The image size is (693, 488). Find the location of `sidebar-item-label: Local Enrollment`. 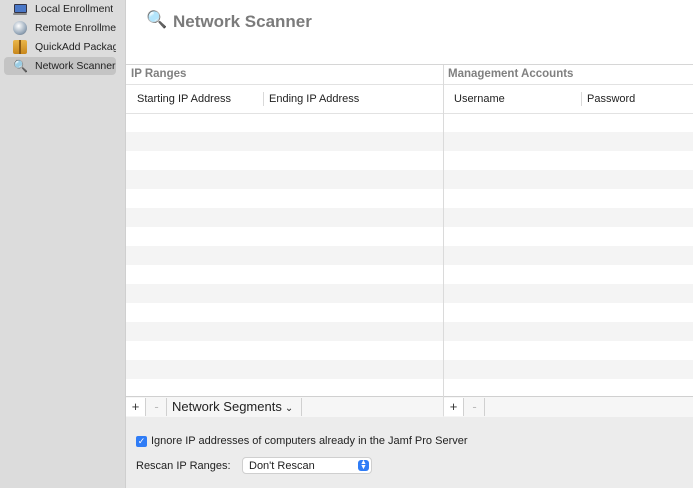

sidebar-item-label: Local Enrollment is located at coordinates (74, 9).